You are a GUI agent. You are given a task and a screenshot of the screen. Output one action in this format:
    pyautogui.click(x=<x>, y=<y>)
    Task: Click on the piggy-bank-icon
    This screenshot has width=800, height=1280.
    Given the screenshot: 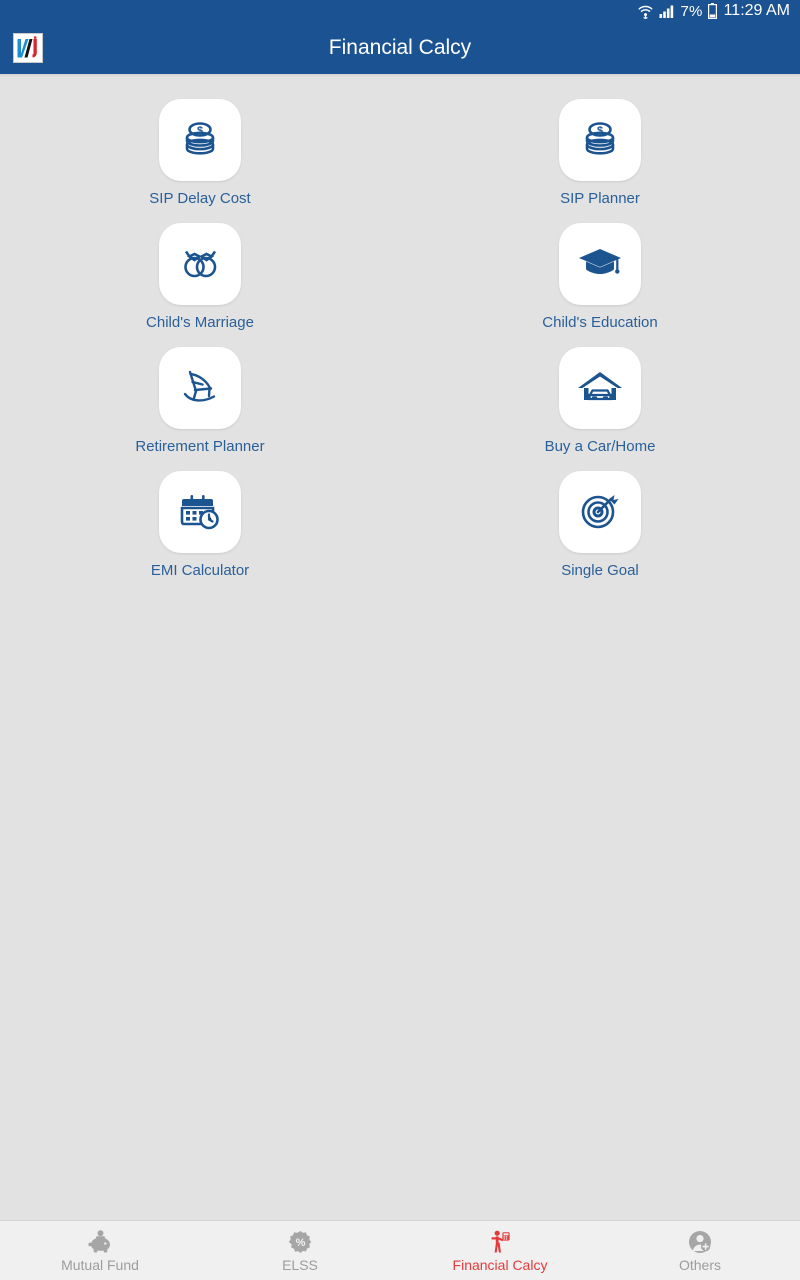 What is the action you would take?
    pyautogui.click(x=100, y=1241)
    